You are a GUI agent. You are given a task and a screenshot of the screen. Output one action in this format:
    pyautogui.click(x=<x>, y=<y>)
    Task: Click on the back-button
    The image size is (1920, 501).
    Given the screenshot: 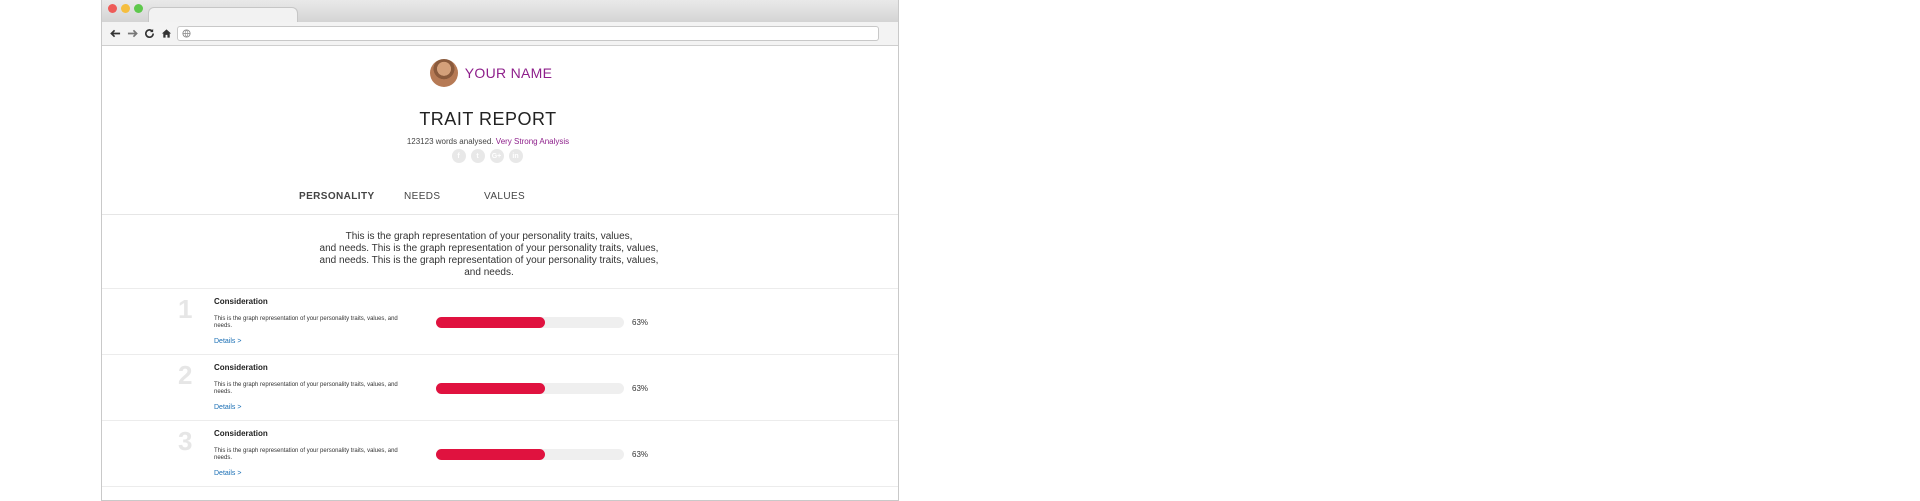 What is the action you would take?
    pyautogui.click(x=115, y=33)
    